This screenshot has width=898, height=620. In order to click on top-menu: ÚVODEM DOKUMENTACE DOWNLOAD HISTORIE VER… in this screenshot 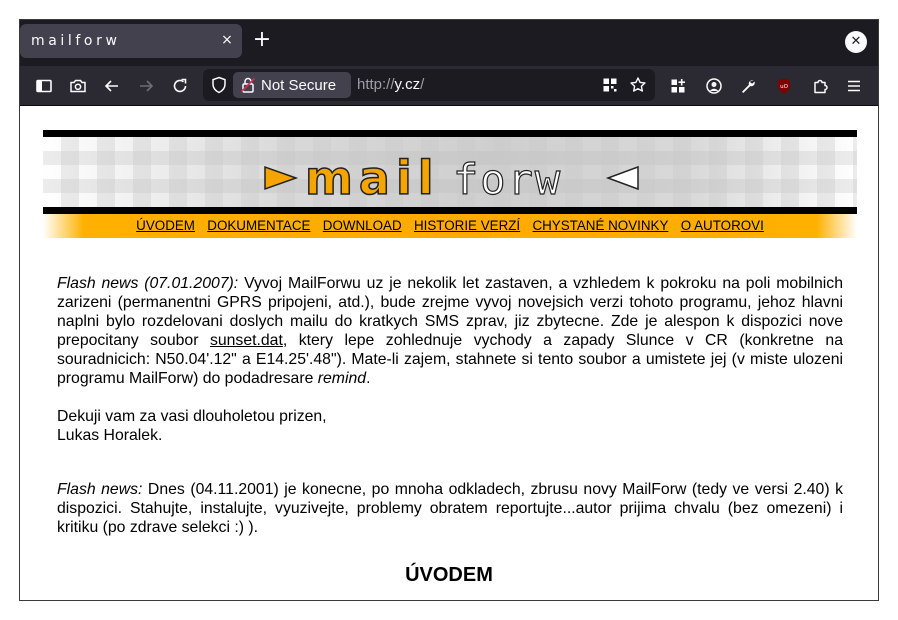, I will do `click(450, 226)`.